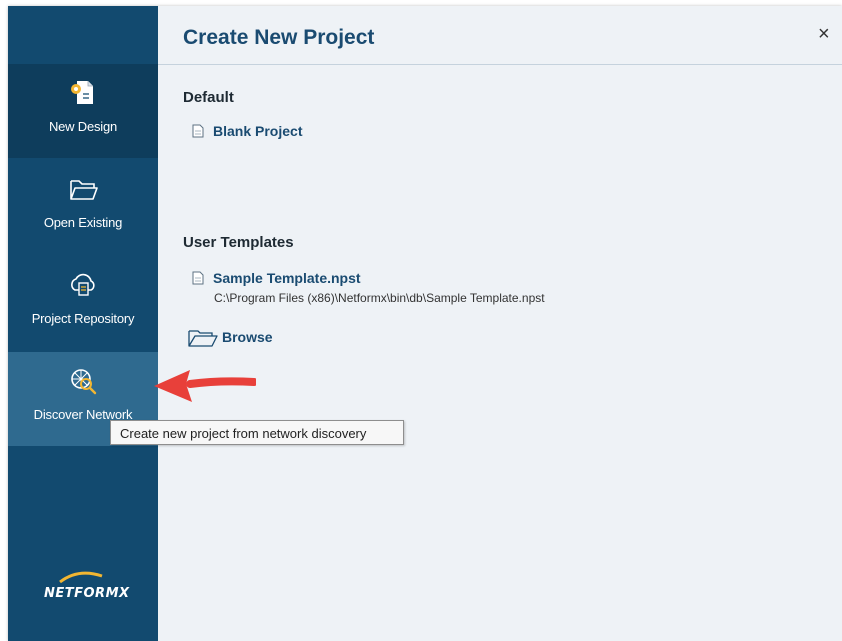  What do you see at coordinates (500, 35) in the screenshot?
I see `dialog-header: Create New Project ×` at bounding box center [500, 35].